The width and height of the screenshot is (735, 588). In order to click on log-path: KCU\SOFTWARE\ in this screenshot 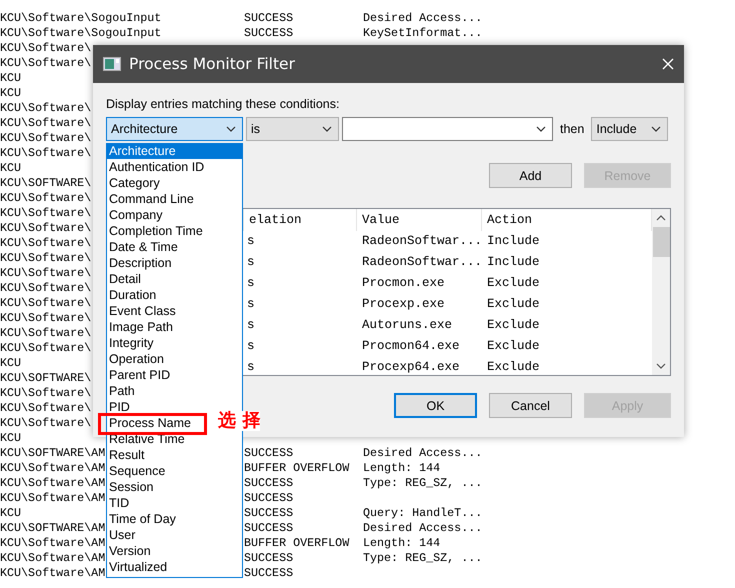, I will do `click(46, 377)`.